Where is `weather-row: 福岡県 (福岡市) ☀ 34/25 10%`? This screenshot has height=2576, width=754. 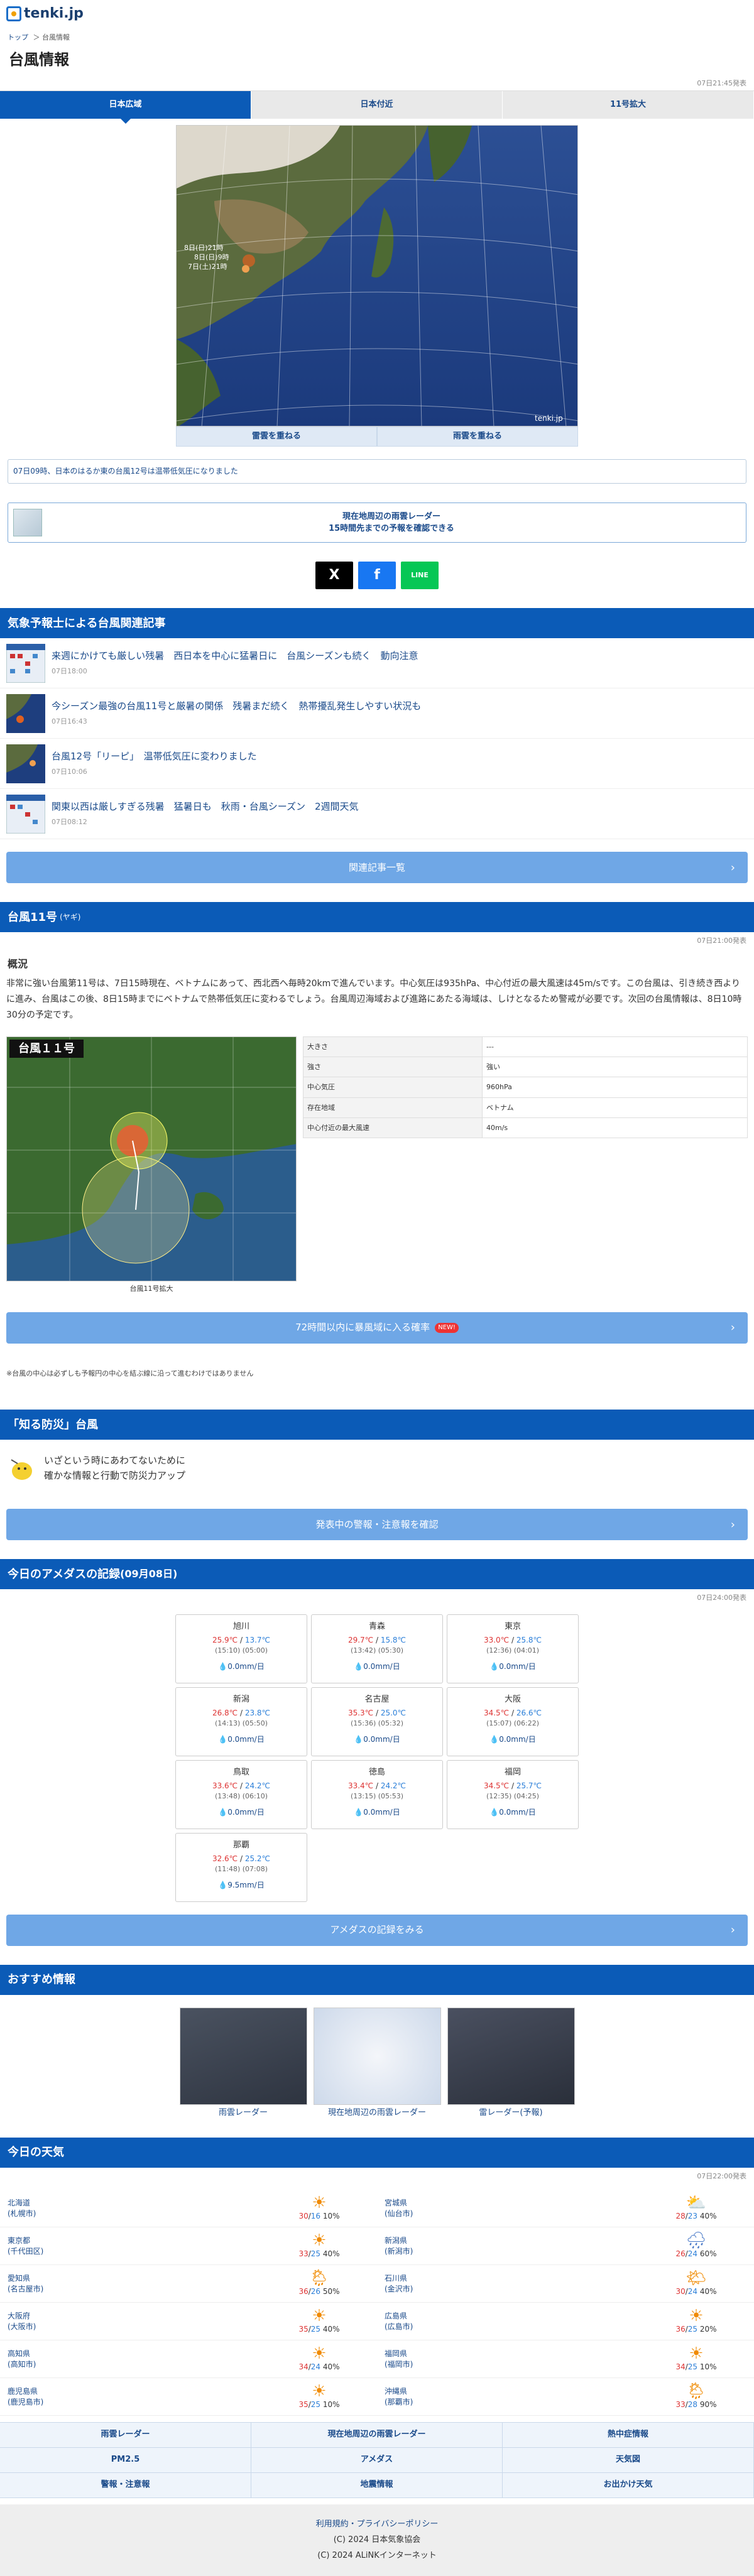 weather-row: 福岡県 (福岡市) ☀ 34/25 10% is located at coordinates (565, 2359).